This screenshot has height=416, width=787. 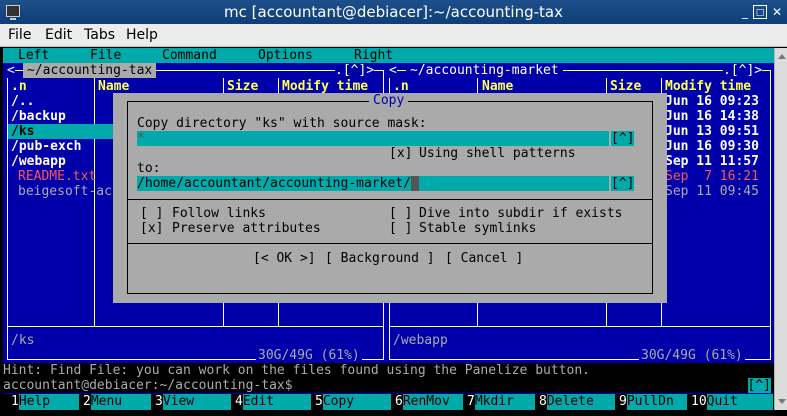 What do you see at coordinates (712, 131) in the screenshot?
I see `right-entry-mtime: Jun 13 09:51` at bounding box center [712, 131].